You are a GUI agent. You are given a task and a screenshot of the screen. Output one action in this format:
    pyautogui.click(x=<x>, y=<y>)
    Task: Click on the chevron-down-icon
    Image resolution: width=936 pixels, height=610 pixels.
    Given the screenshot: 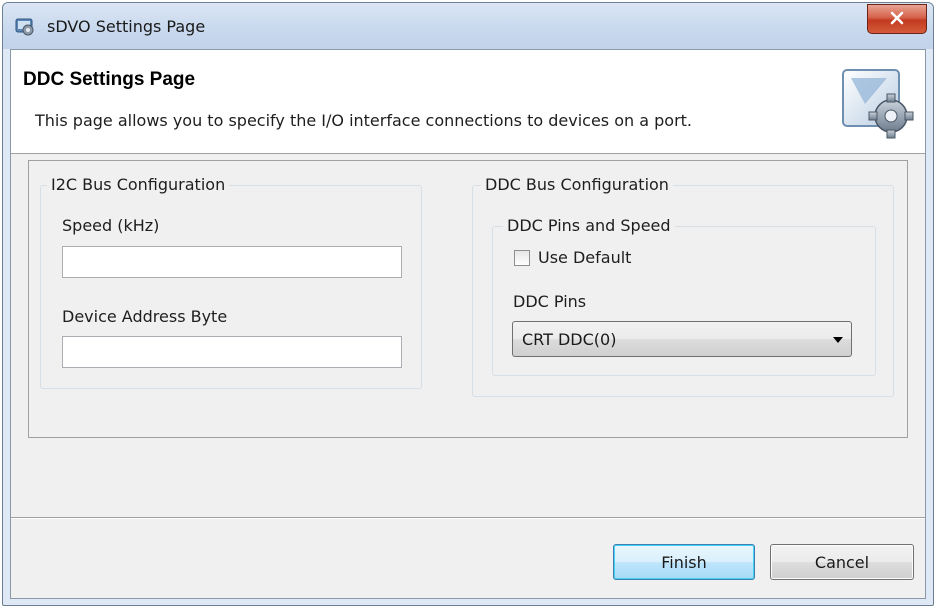 What is the action you would take?
    pyautogui.click(x=838, y=340)
    